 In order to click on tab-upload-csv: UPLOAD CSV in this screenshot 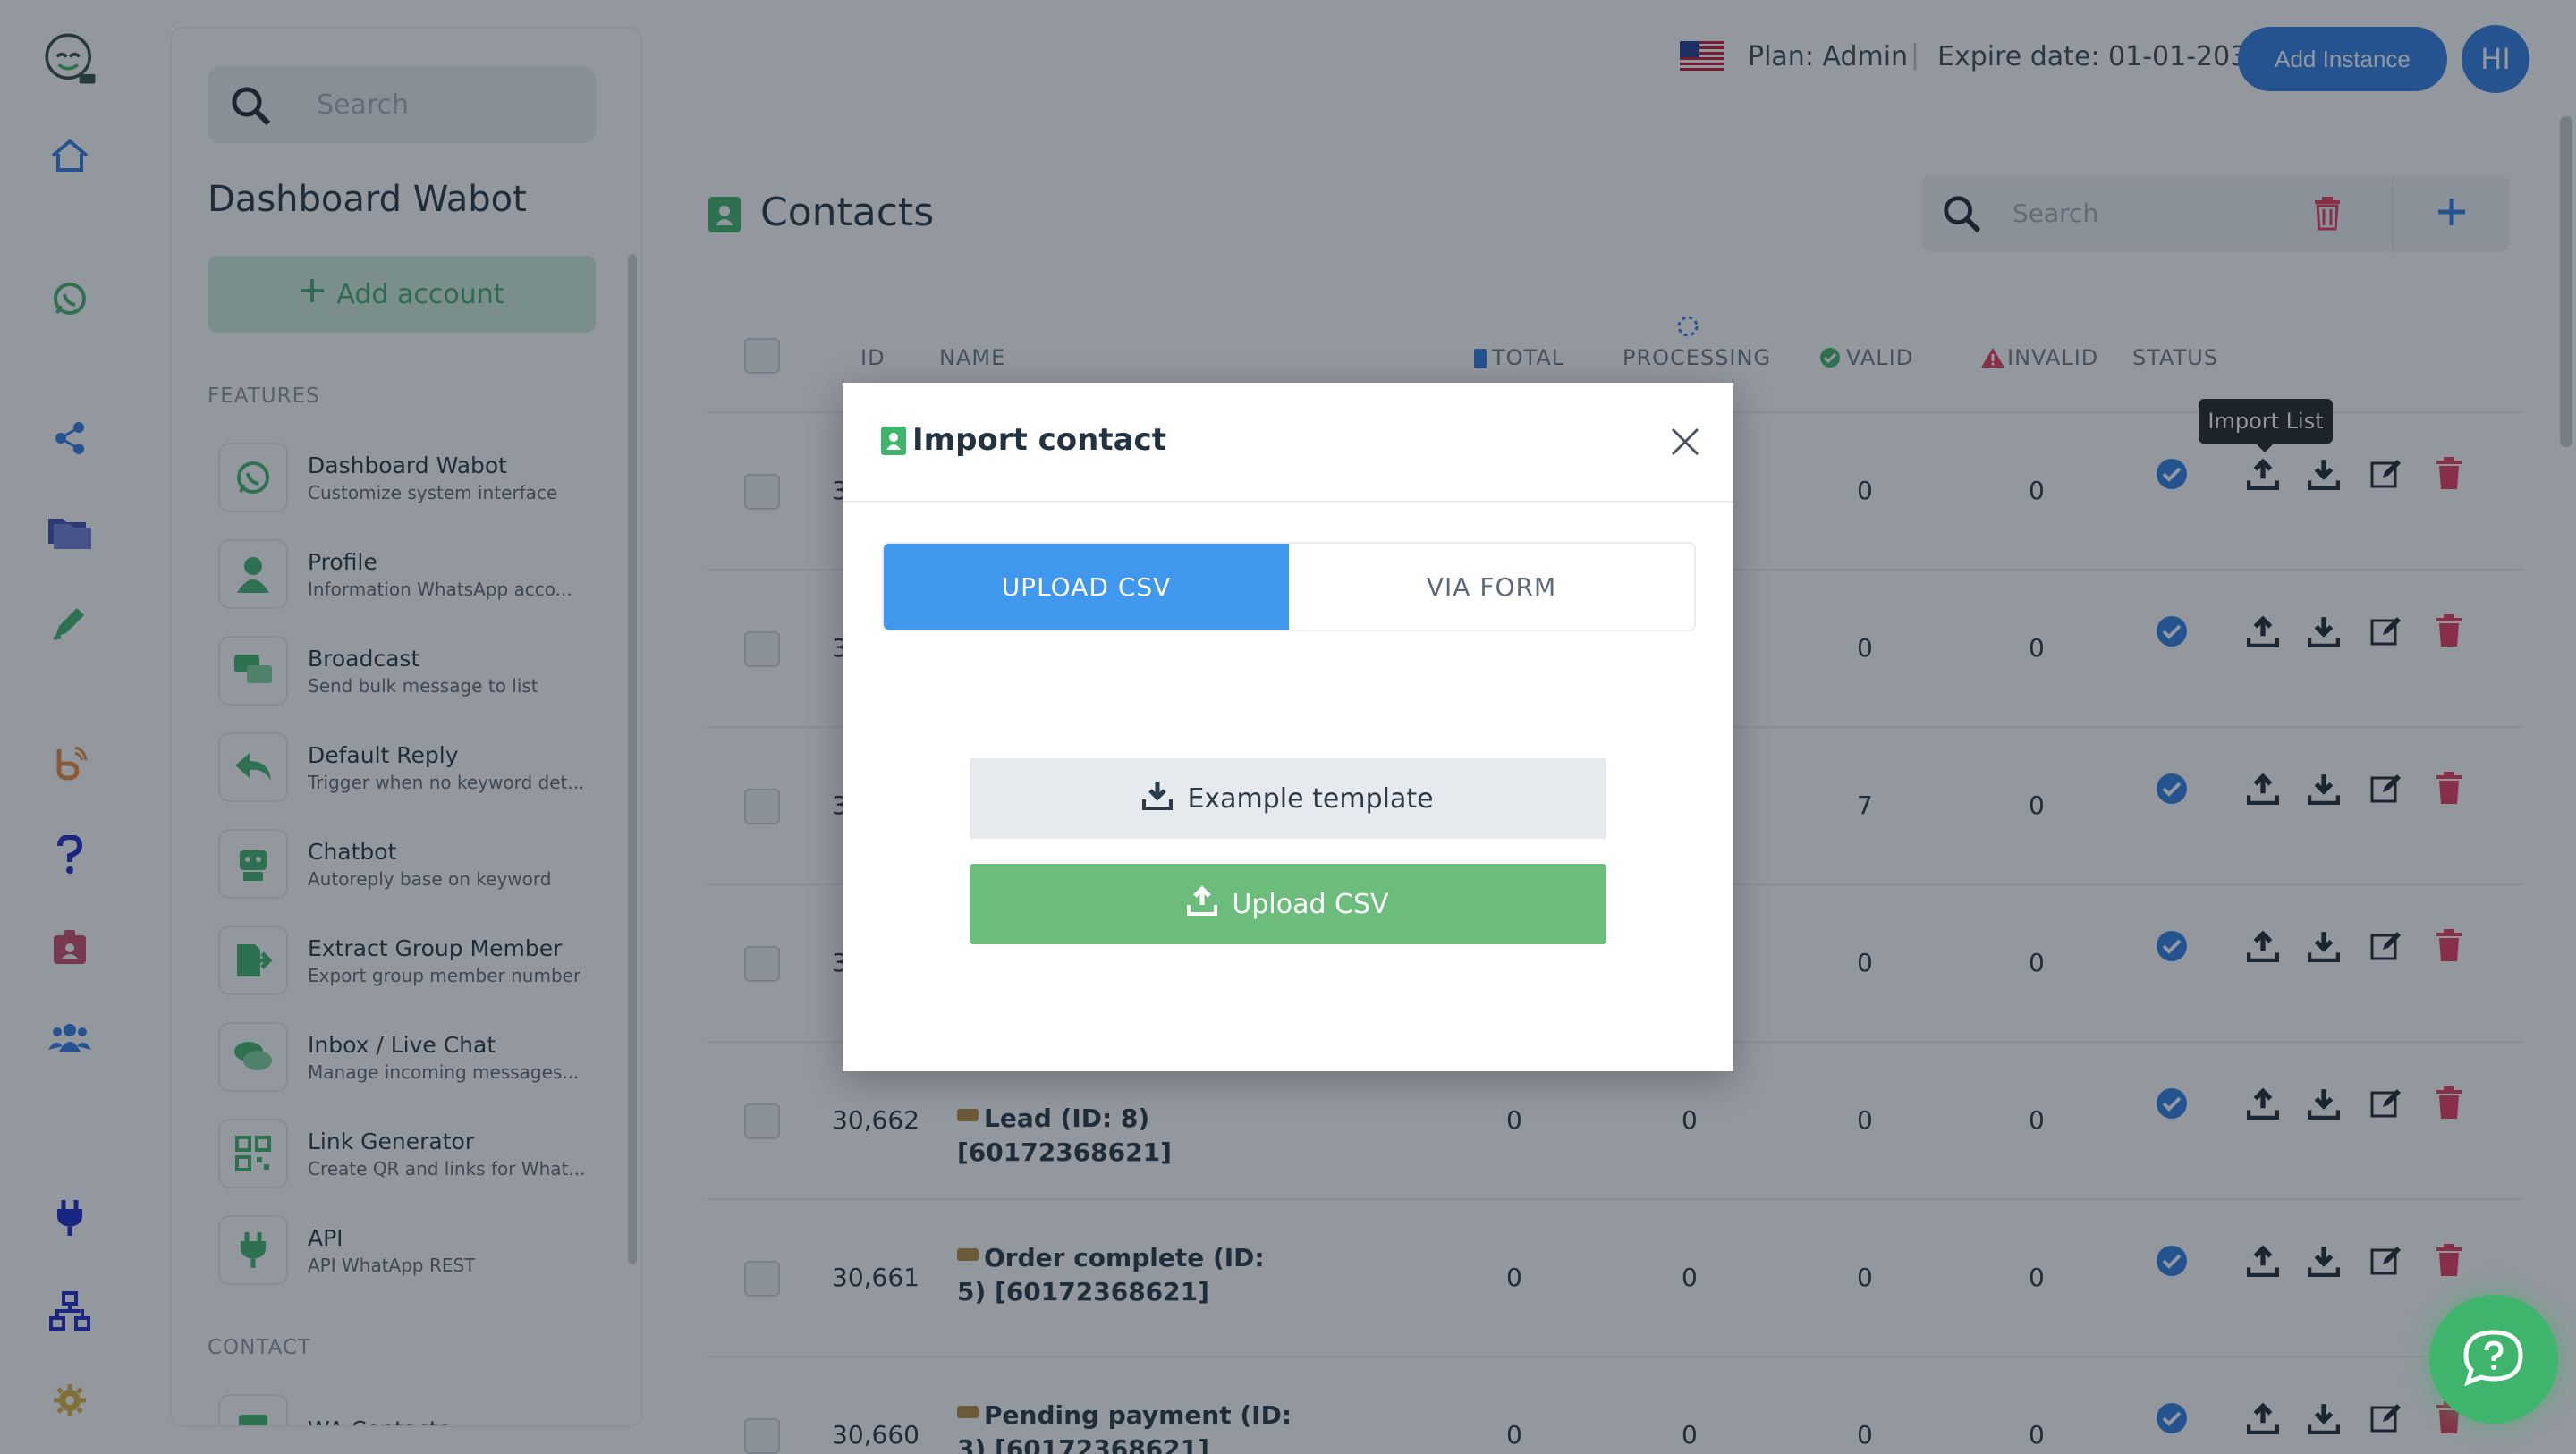, I will do `click(1086, 587)`.